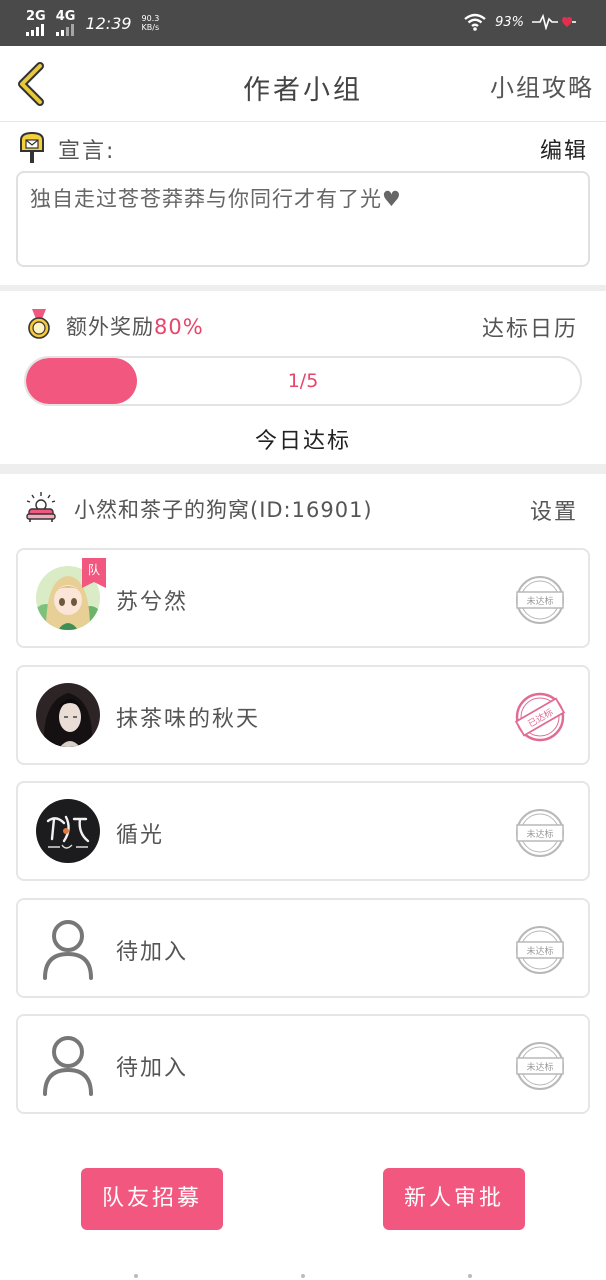 The height and width of the screenshot is (1280, 606). I want to click on achievement-calendar-button: 达标日历, so click(530, 327).